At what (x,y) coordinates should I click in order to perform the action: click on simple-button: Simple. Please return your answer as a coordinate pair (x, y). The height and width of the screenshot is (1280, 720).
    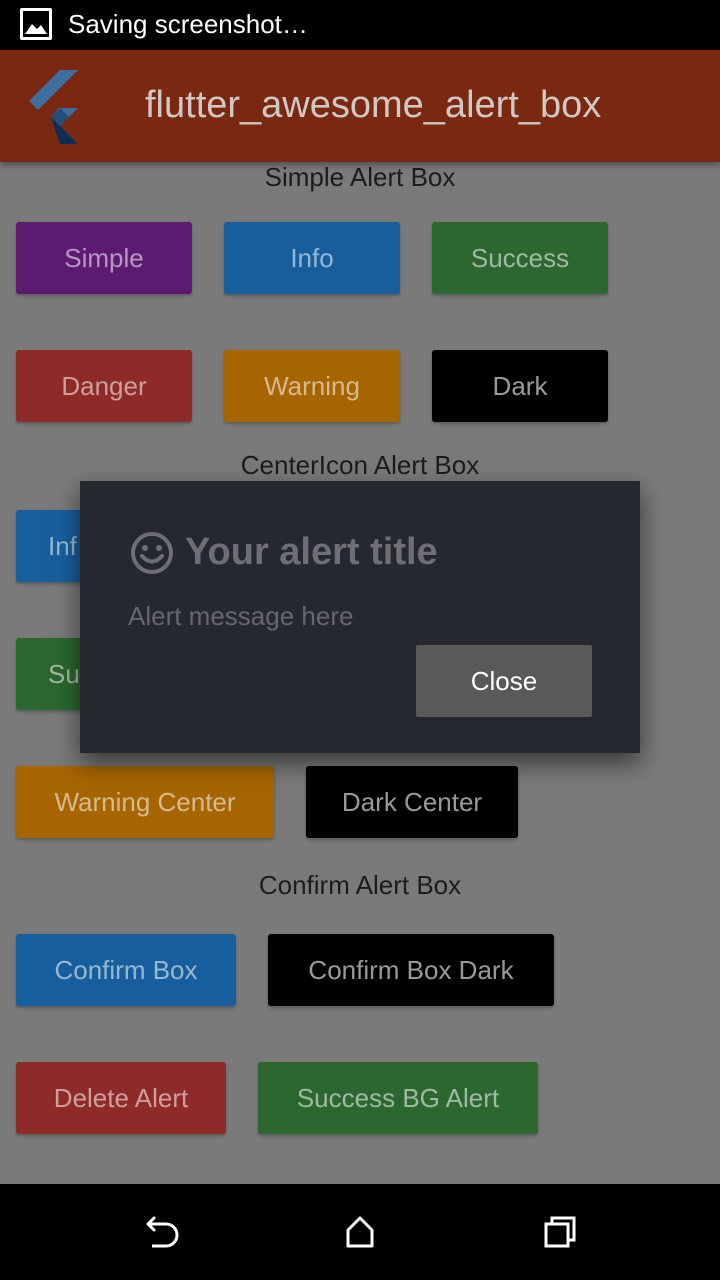
    Looking at the image, I should click on (104, 258).